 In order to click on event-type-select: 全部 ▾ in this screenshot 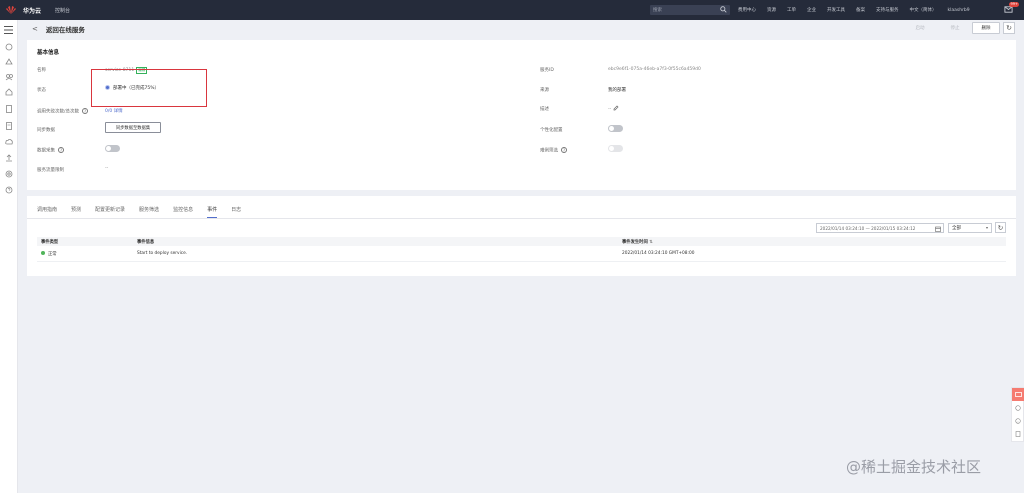, I will do `click(970, 228)`.